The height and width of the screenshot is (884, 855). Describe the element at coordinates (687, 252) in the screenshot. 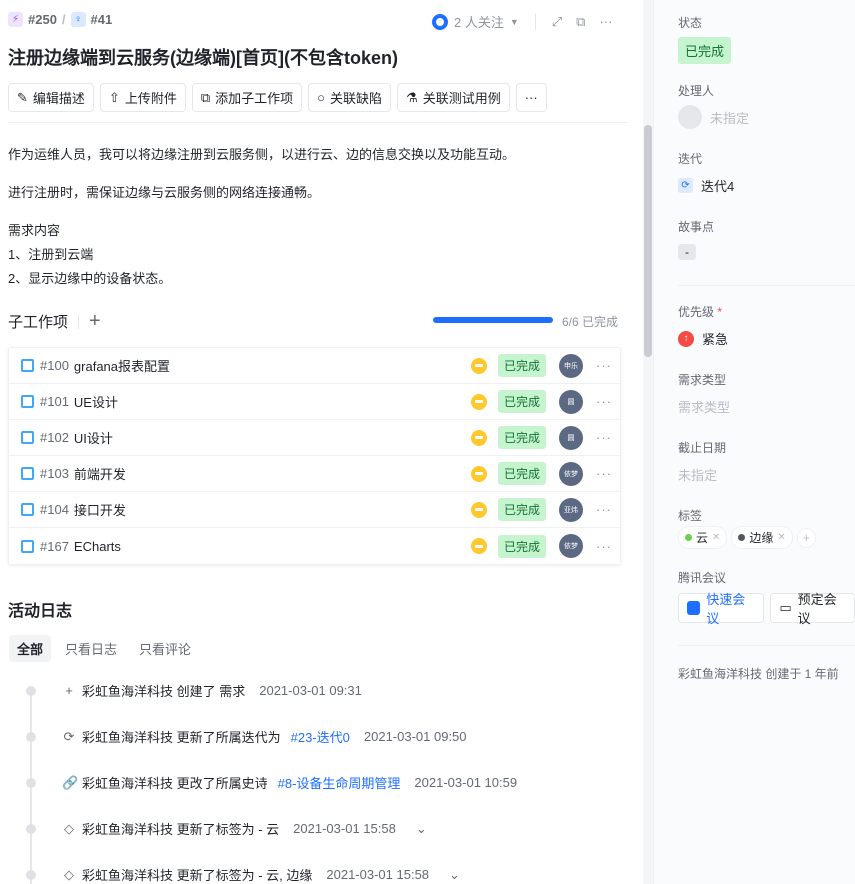

I see `points-value: -` at that location.